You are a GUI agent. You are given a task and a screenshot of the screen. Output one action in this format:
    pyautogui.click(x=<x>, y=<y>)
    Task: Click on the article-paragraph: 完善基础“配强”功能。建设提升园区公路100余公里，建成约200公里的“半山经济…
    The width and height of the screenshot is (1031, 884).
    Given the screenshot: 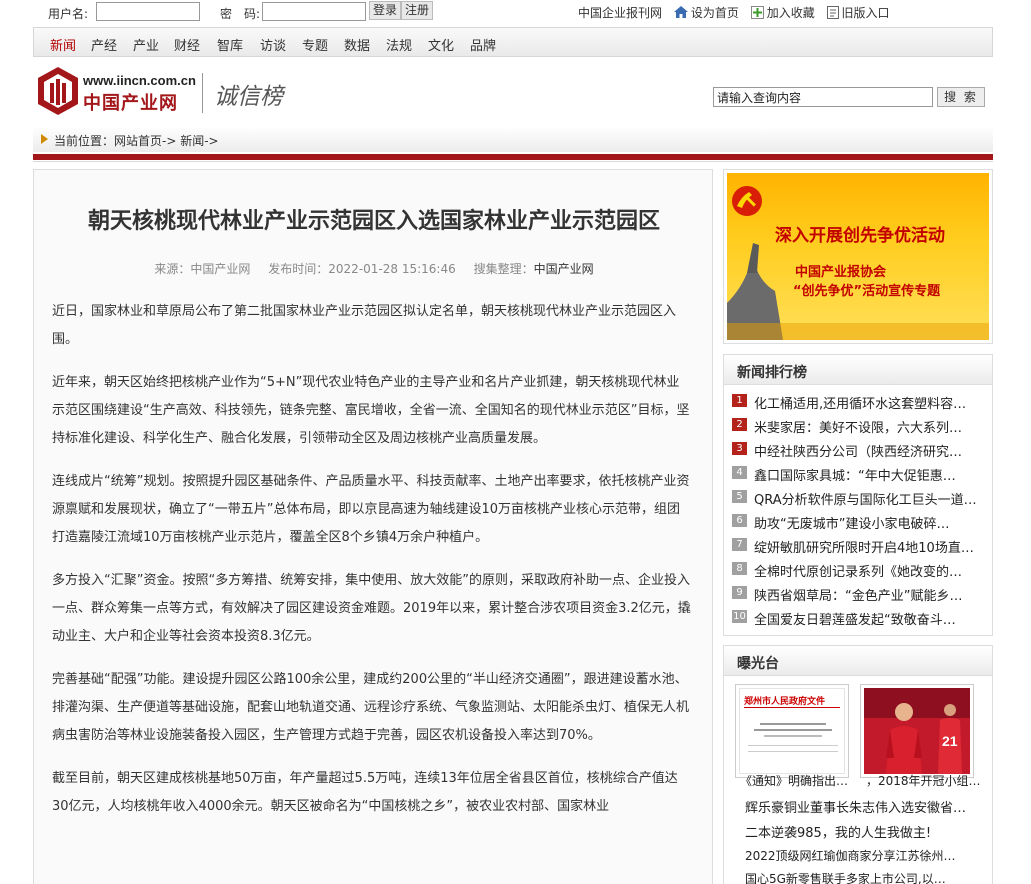 What is the action you would take?
    pyautogui.click(x=371, y=707)
    